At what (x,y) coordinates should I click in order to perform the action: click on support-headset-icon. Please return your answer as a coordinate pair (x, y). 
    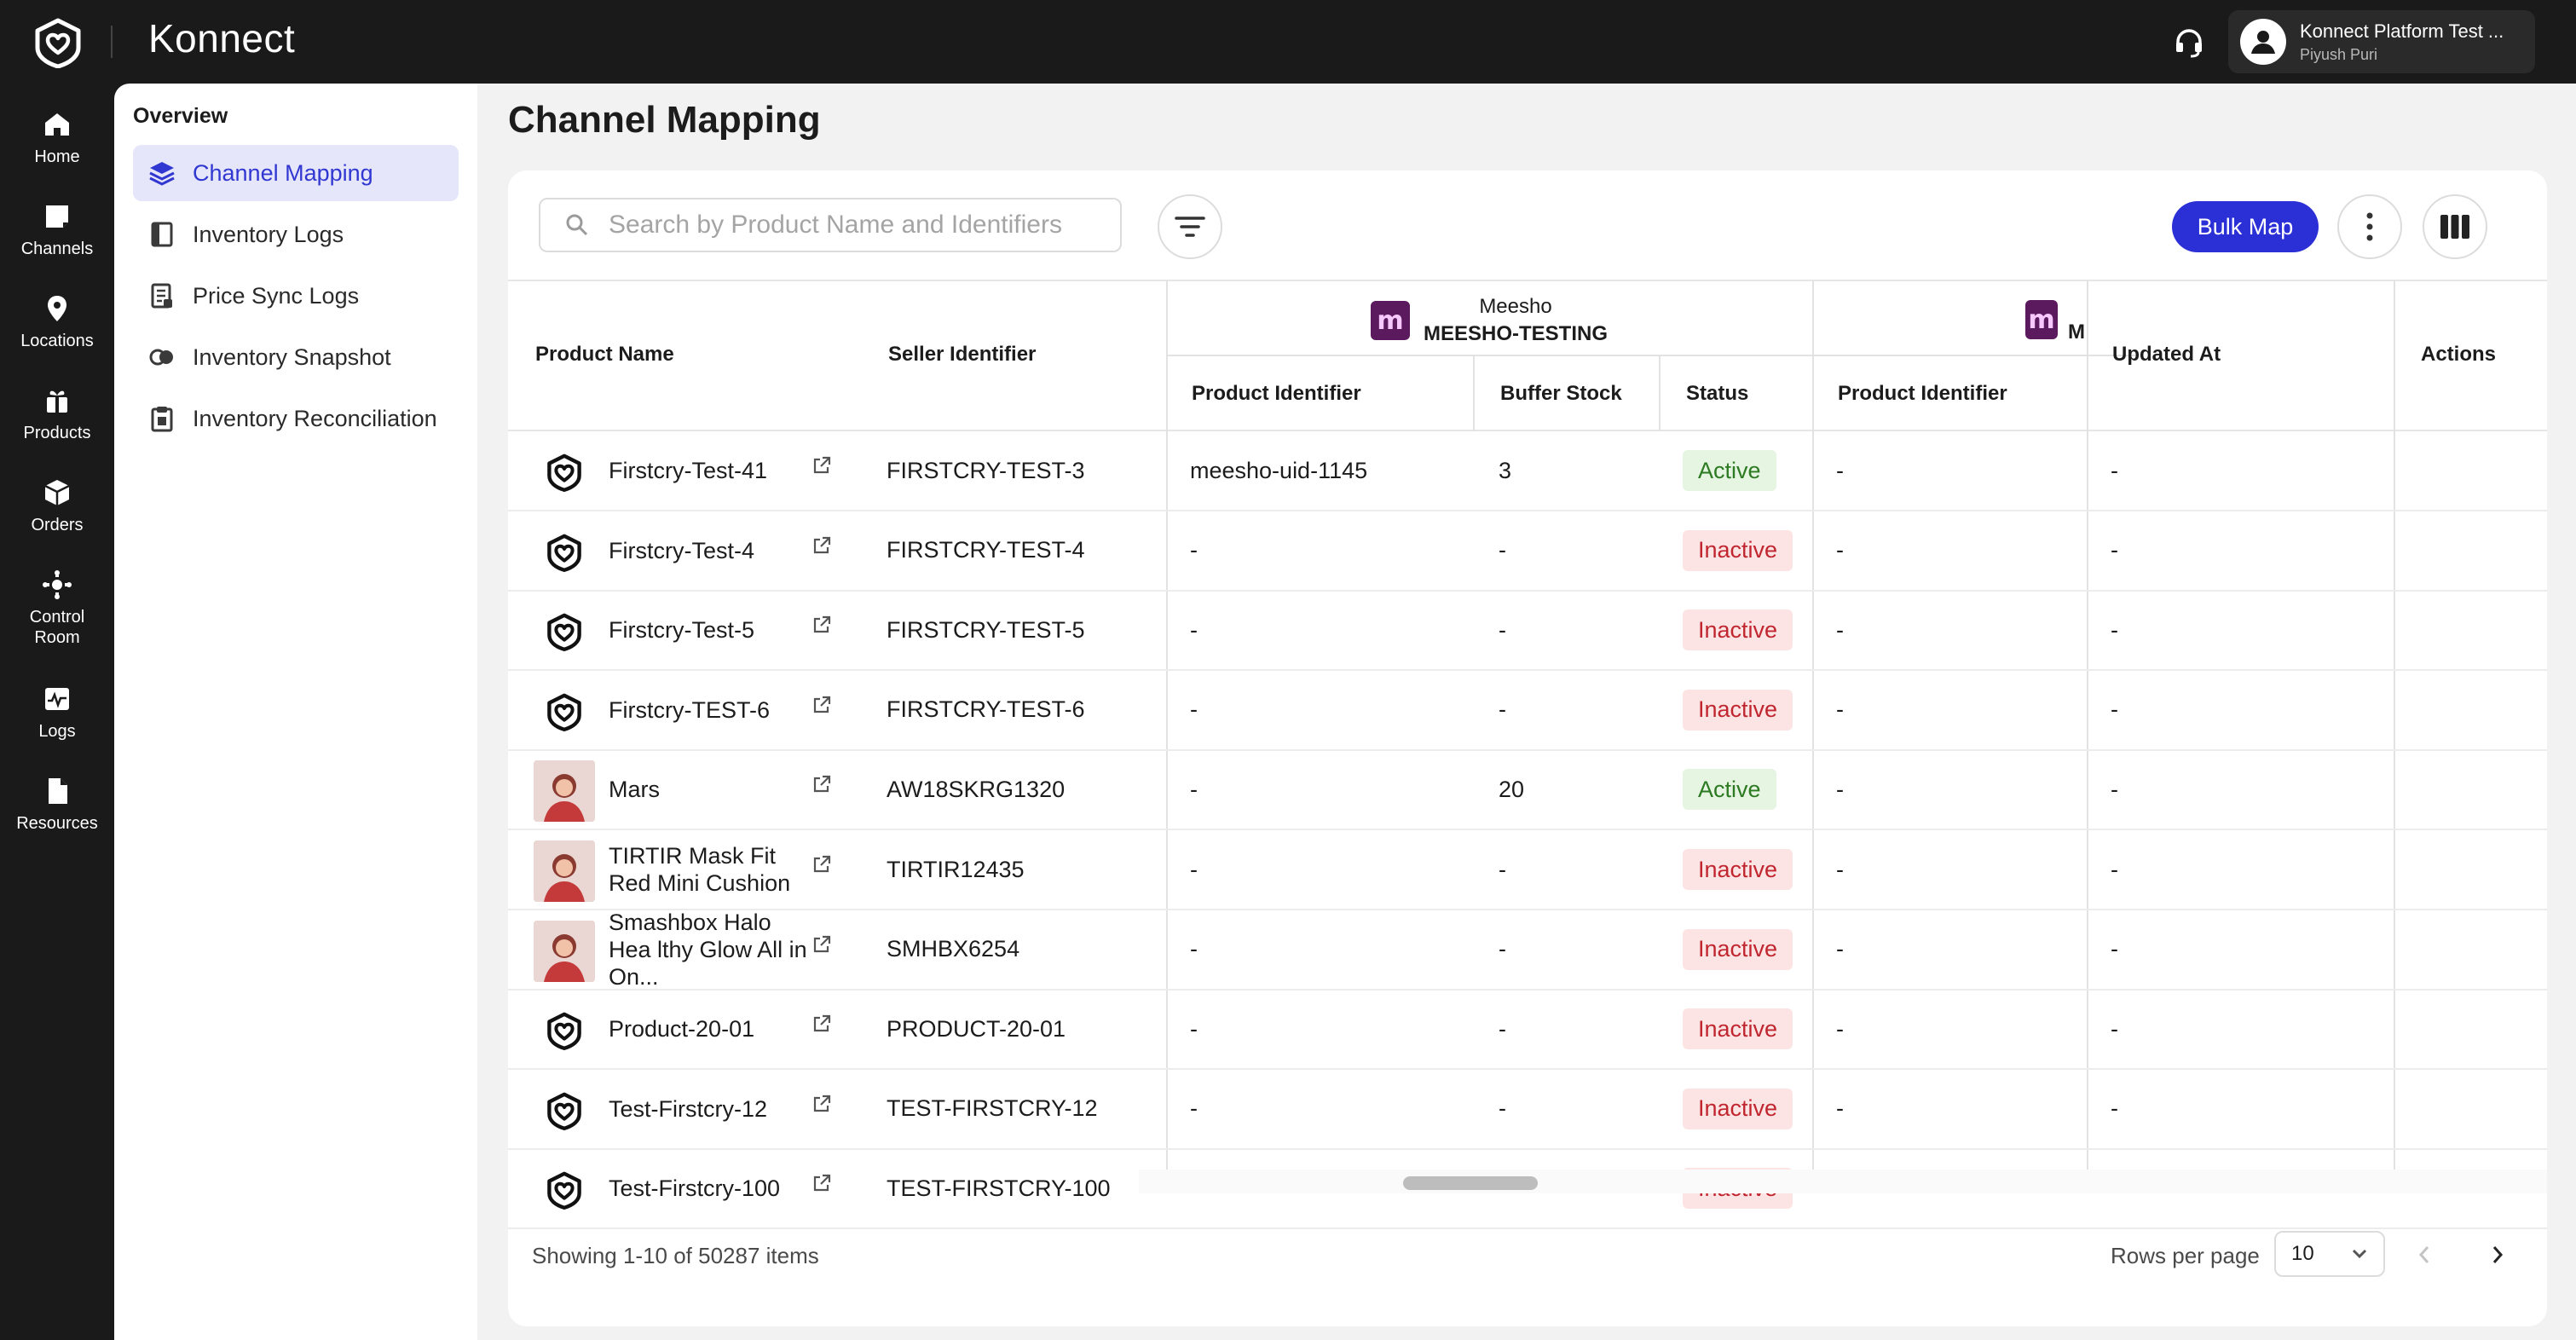
    Looking at the image, I should click on (2189, 41).